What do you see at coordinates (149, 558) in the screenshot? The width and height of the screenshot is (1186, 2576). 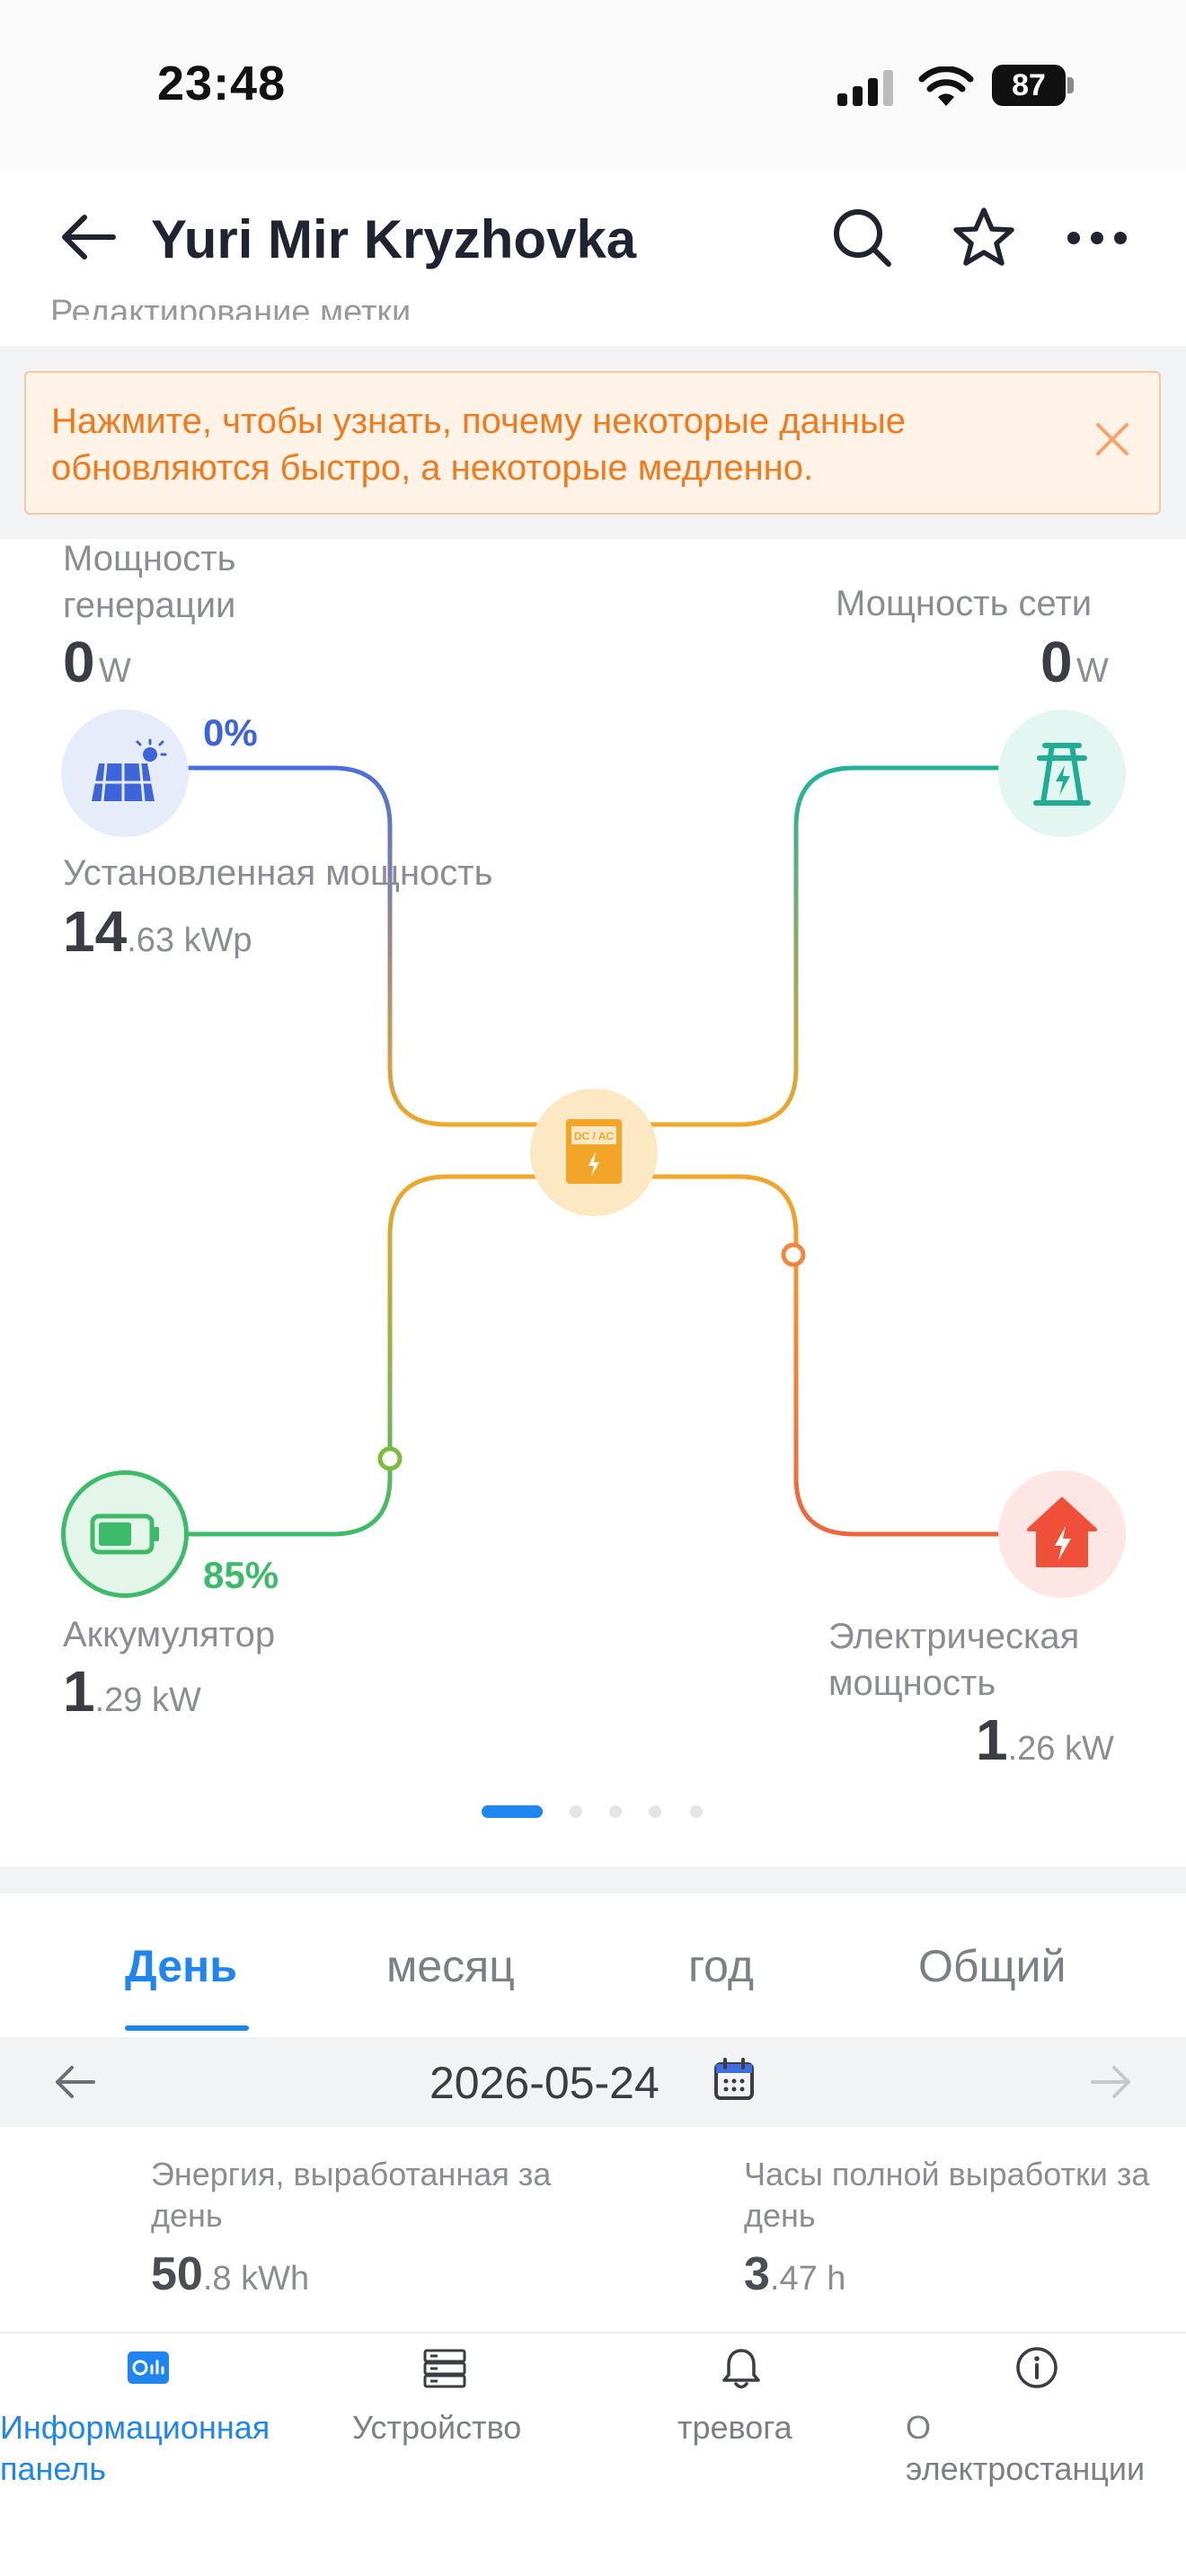 I see `generation-label-line1: Мощность` at bounding box center [149, 558].